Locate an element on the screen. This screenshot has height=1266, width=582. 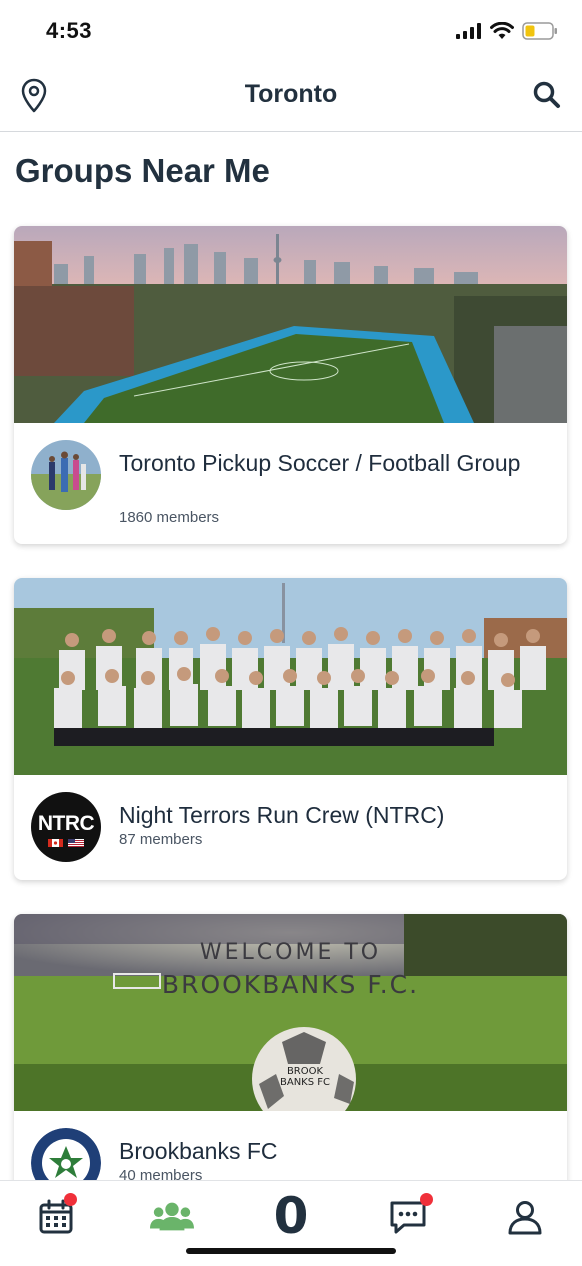
profile-icon is located at coordinates (525, 1218).